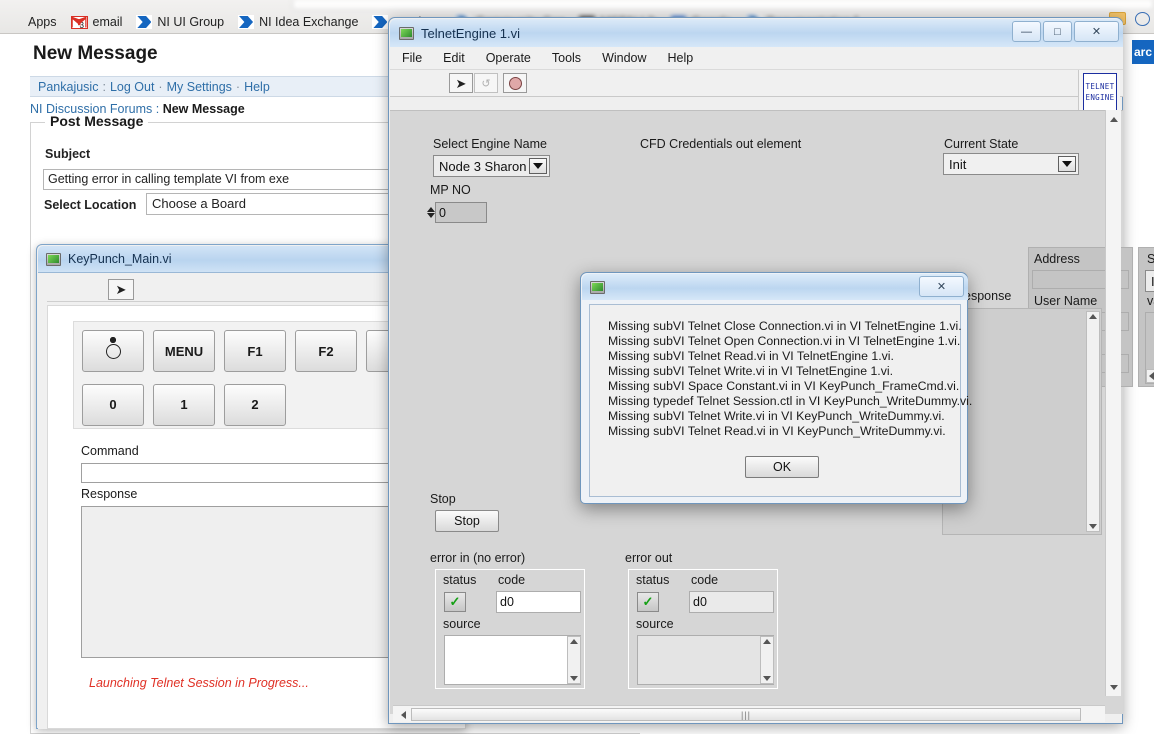 Image resolution: width=1154 pixels, height=734 pixels. I want to click on bookmark-email: 3 email, so click(97, 22).